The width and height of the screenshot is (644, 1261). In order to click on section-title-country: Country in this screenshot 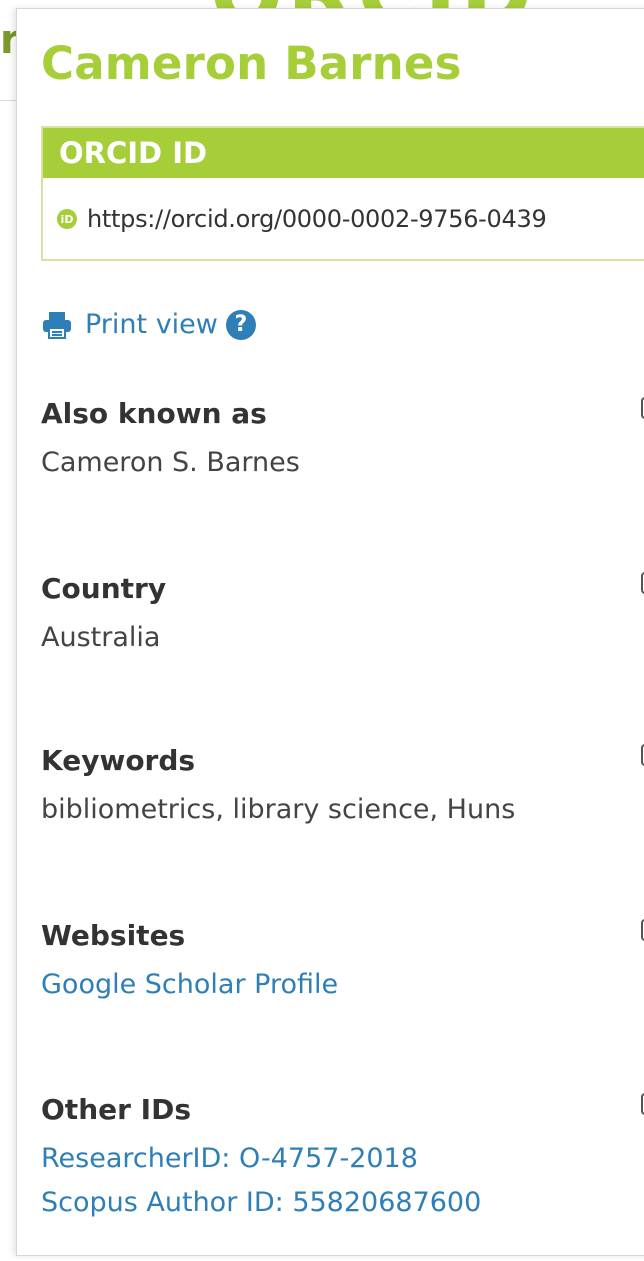, I will do `click(104, 588)`.